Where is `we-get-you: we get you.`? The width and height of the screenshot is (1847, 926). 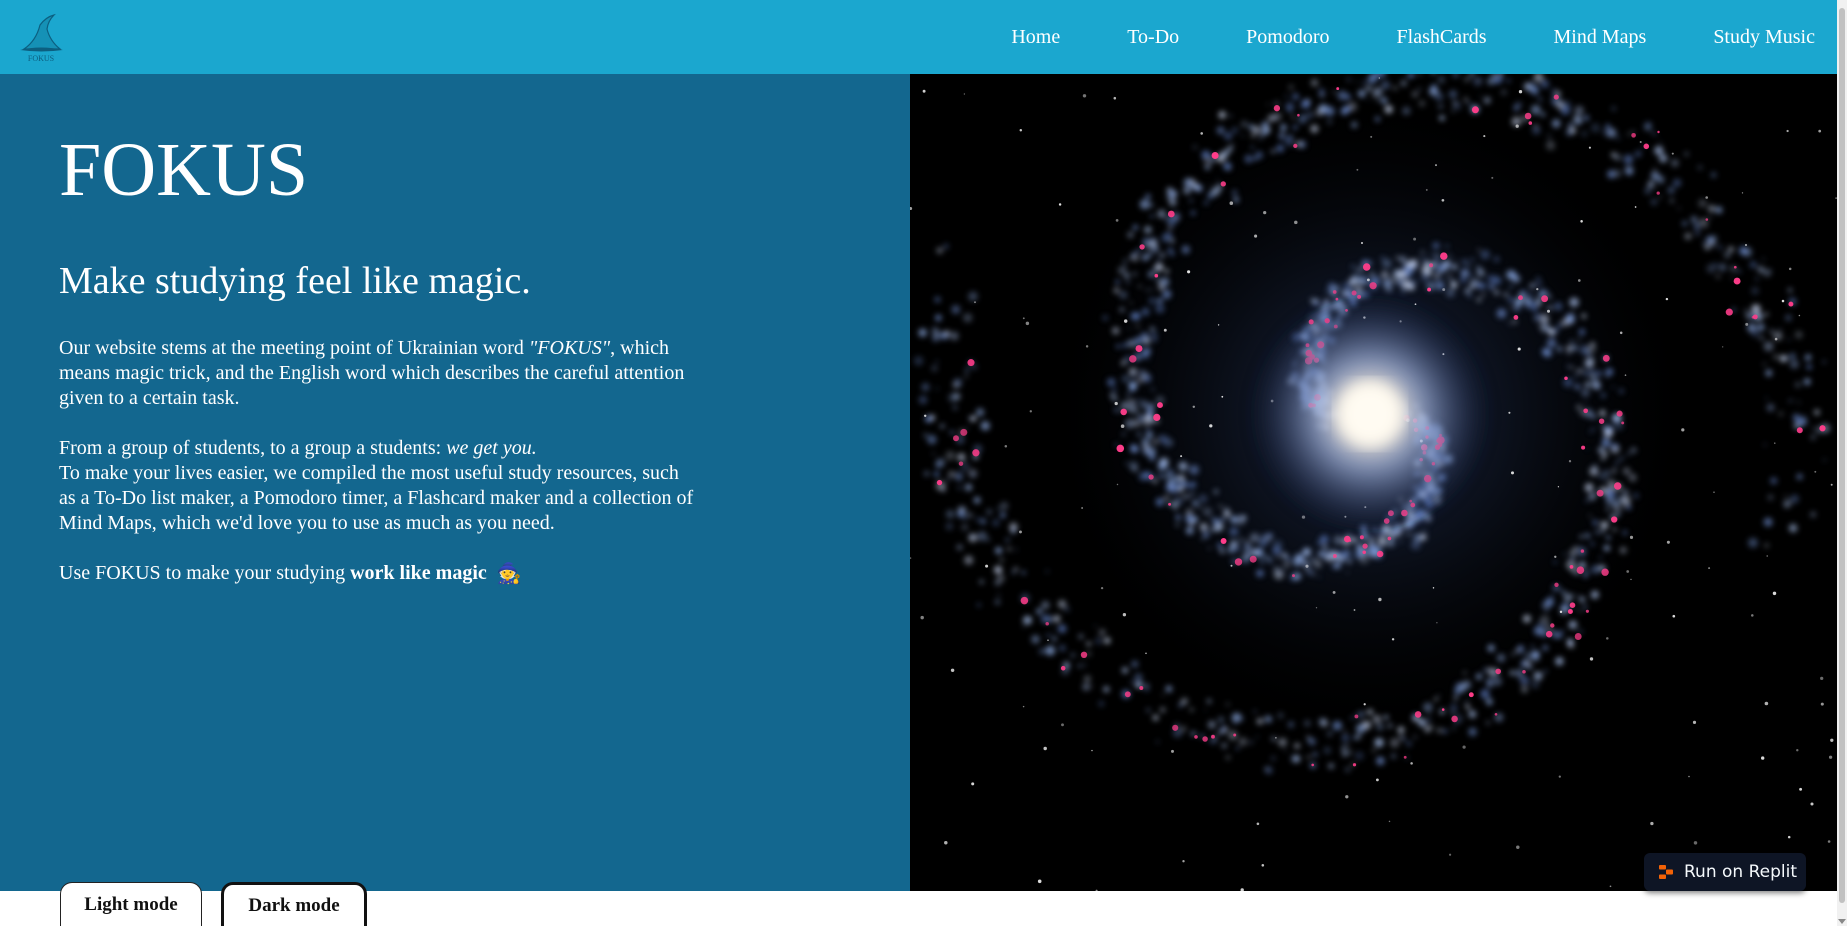 we-get-you: we get you. is located at coordinates (491, 448).